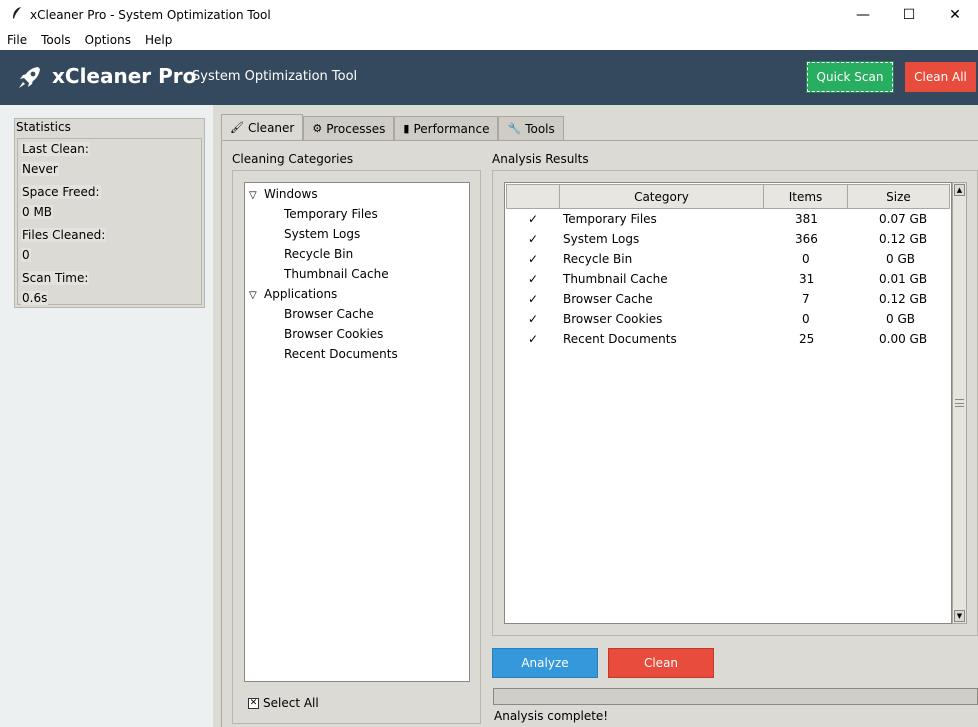 The height and width of the screenshot is (727, 978). I want to click on analyze-button: Analyze, so click(545, 663).